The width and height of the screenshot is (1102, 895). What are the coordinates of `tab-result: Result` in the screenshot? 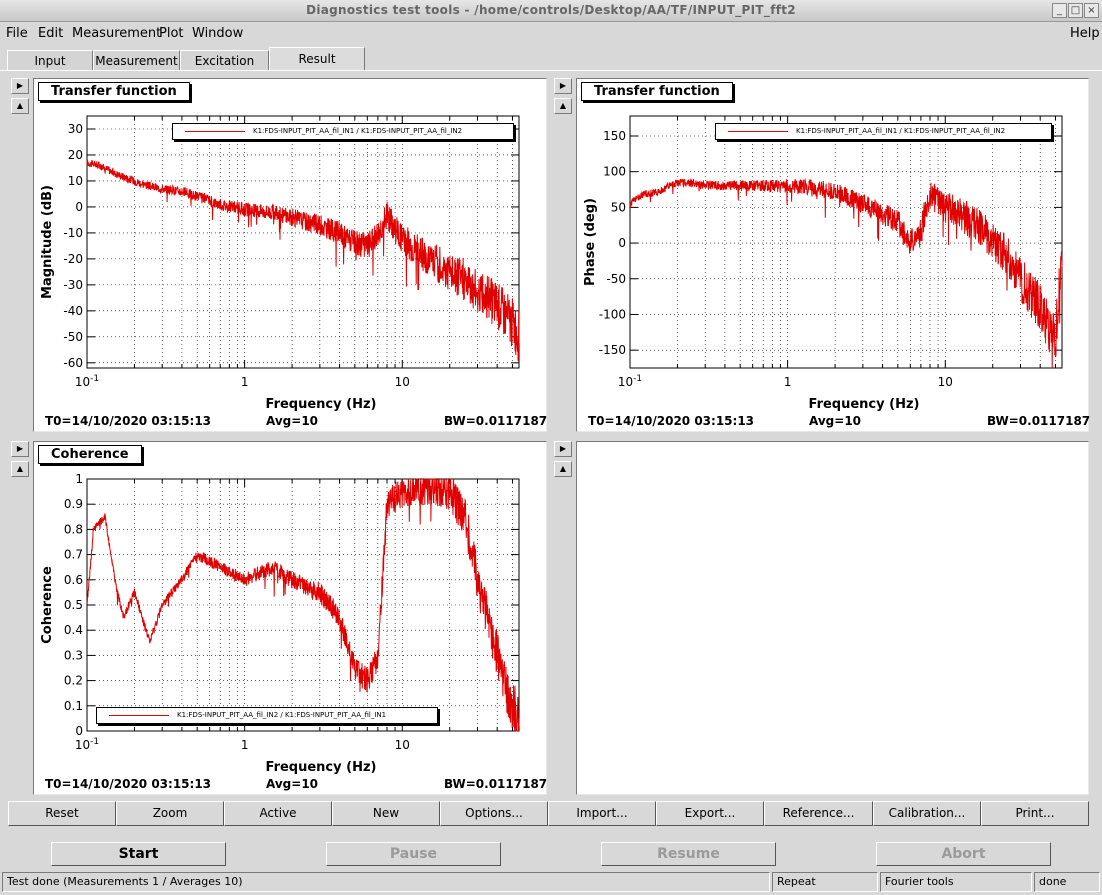 It's located at (317, 59).